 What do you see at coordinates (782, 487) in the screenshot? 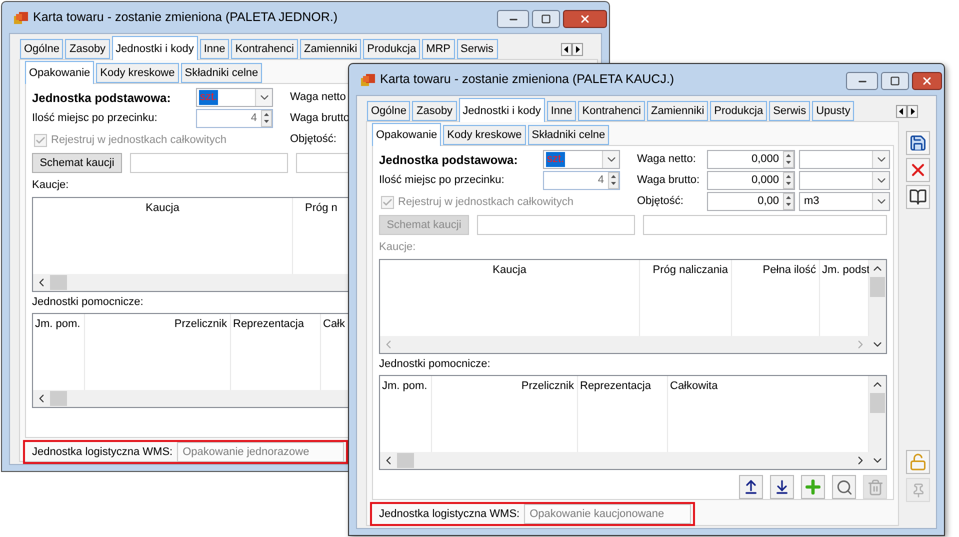
I see `move-down-button` at bounding box center [782, 487].